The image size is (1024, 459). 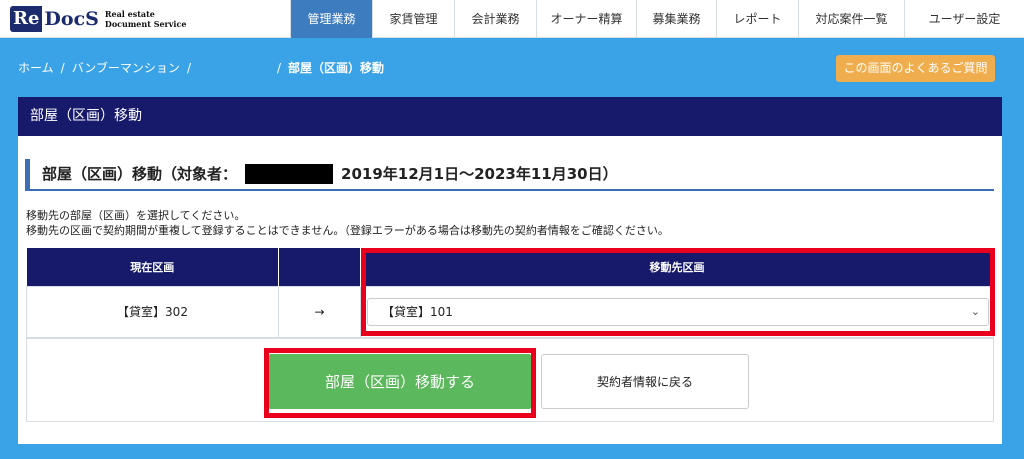 I want to click on logo-subtitle: Real estate Document Service, so click(x=146, y=19).